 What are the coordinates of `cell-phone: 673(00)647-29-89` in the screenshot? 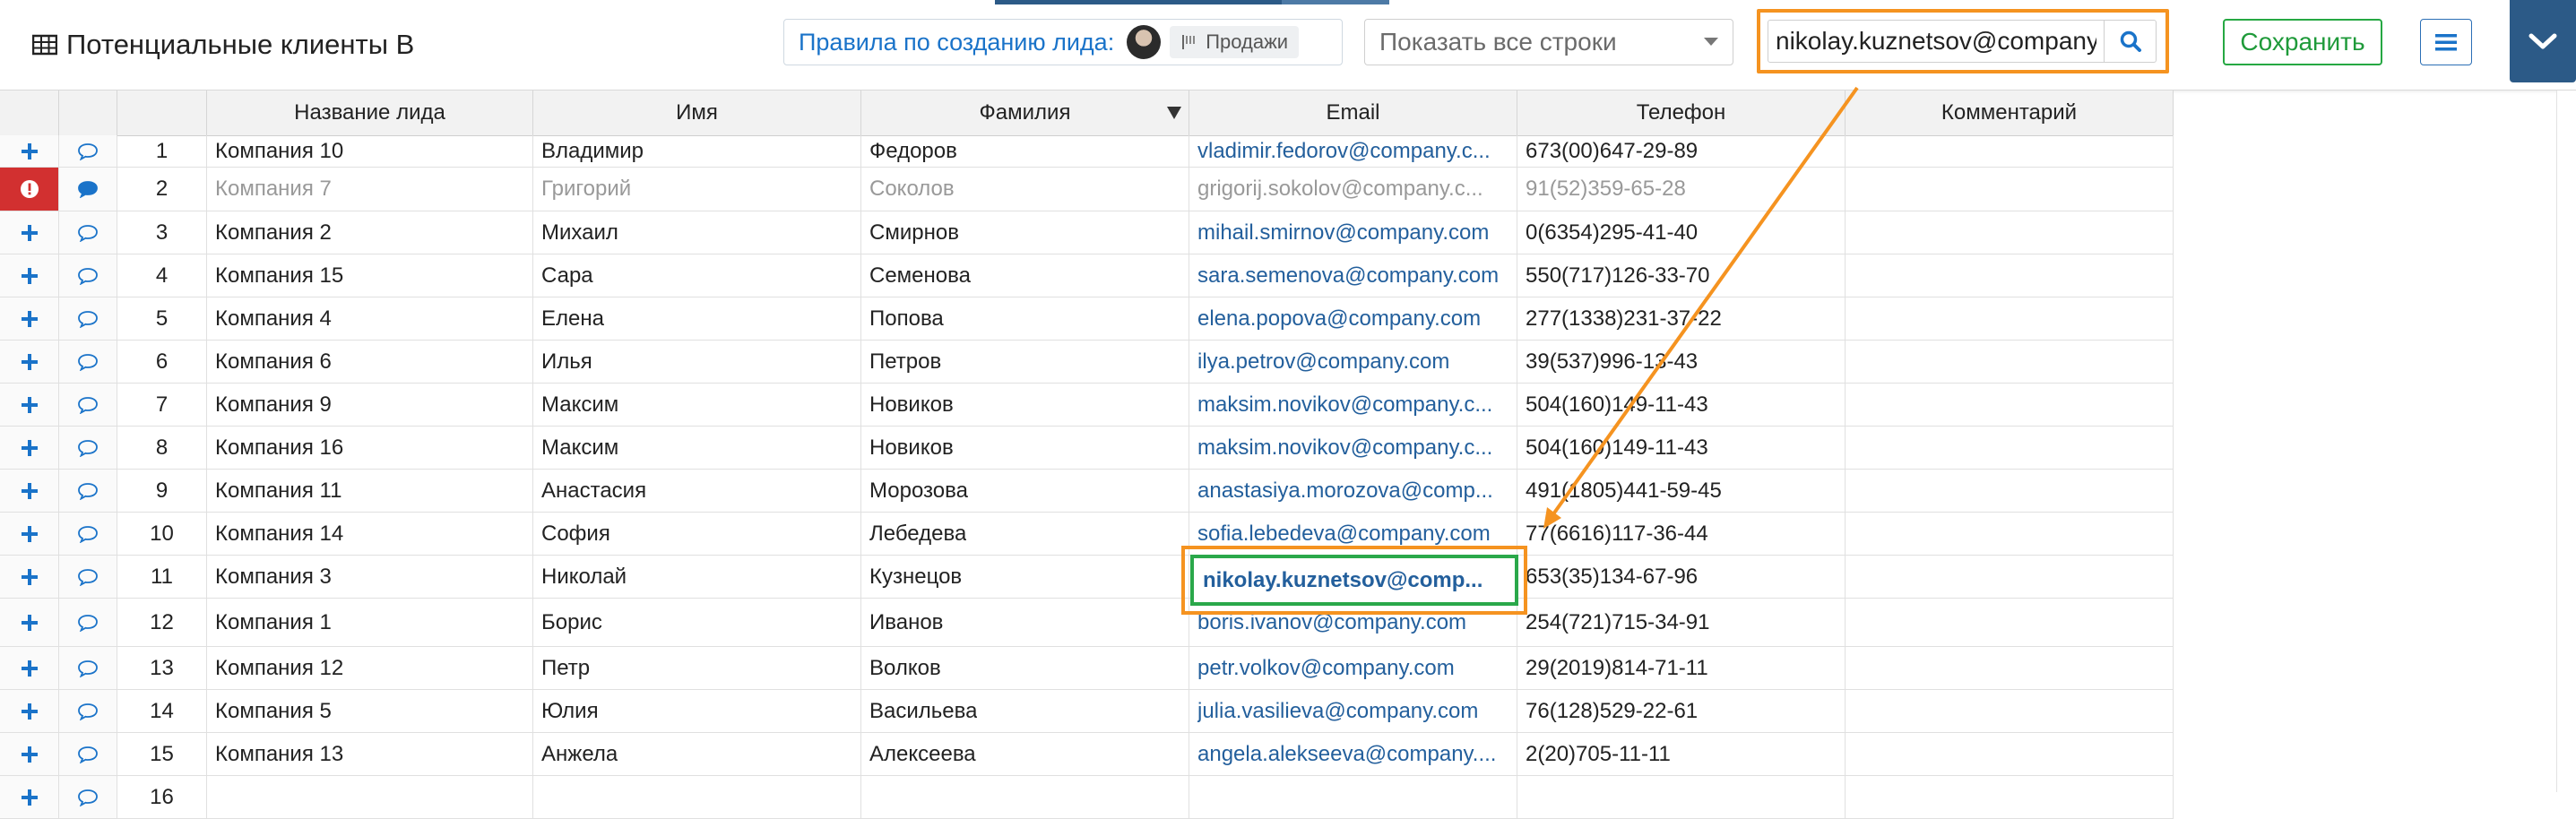 It's located at (1681, 151).